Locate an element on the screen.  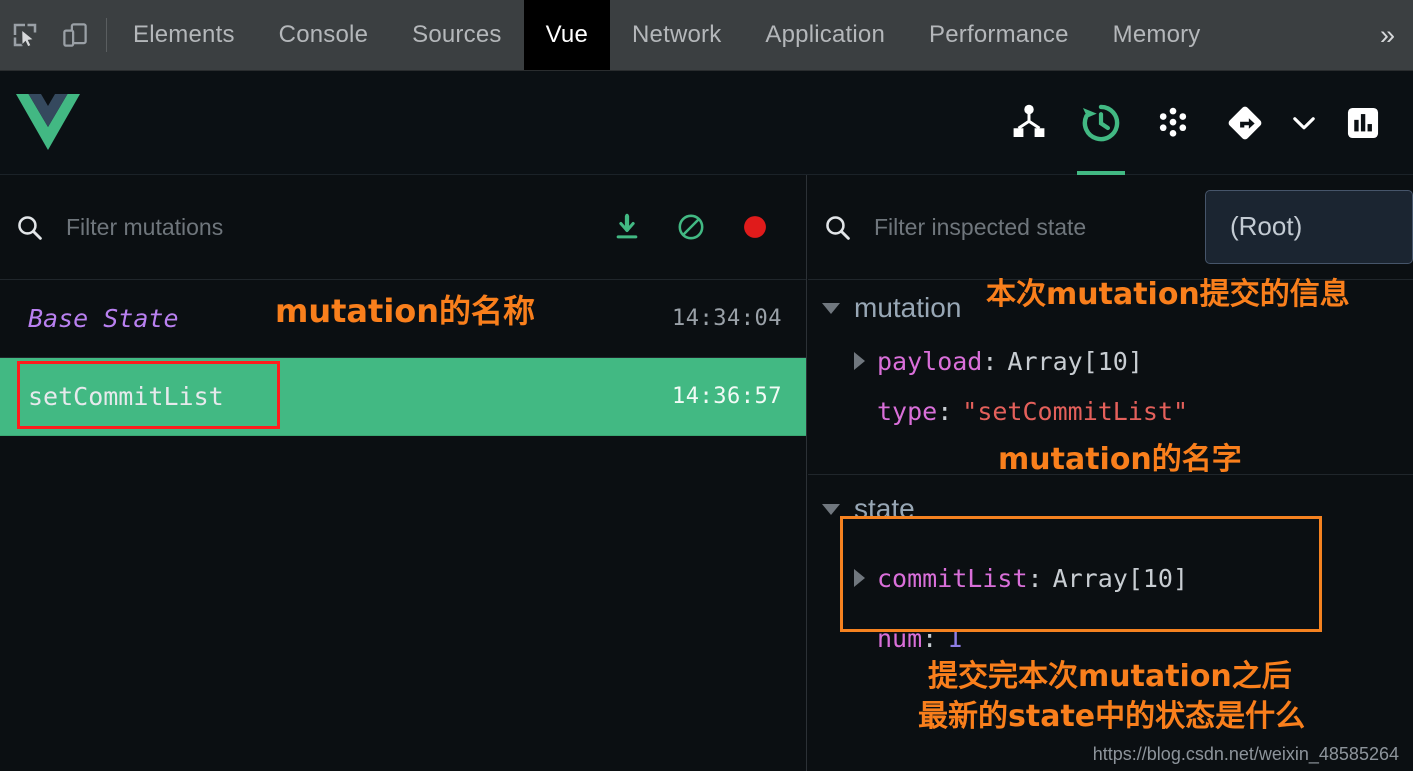
tab-elements: Elements is located at coordinates (184, 35).